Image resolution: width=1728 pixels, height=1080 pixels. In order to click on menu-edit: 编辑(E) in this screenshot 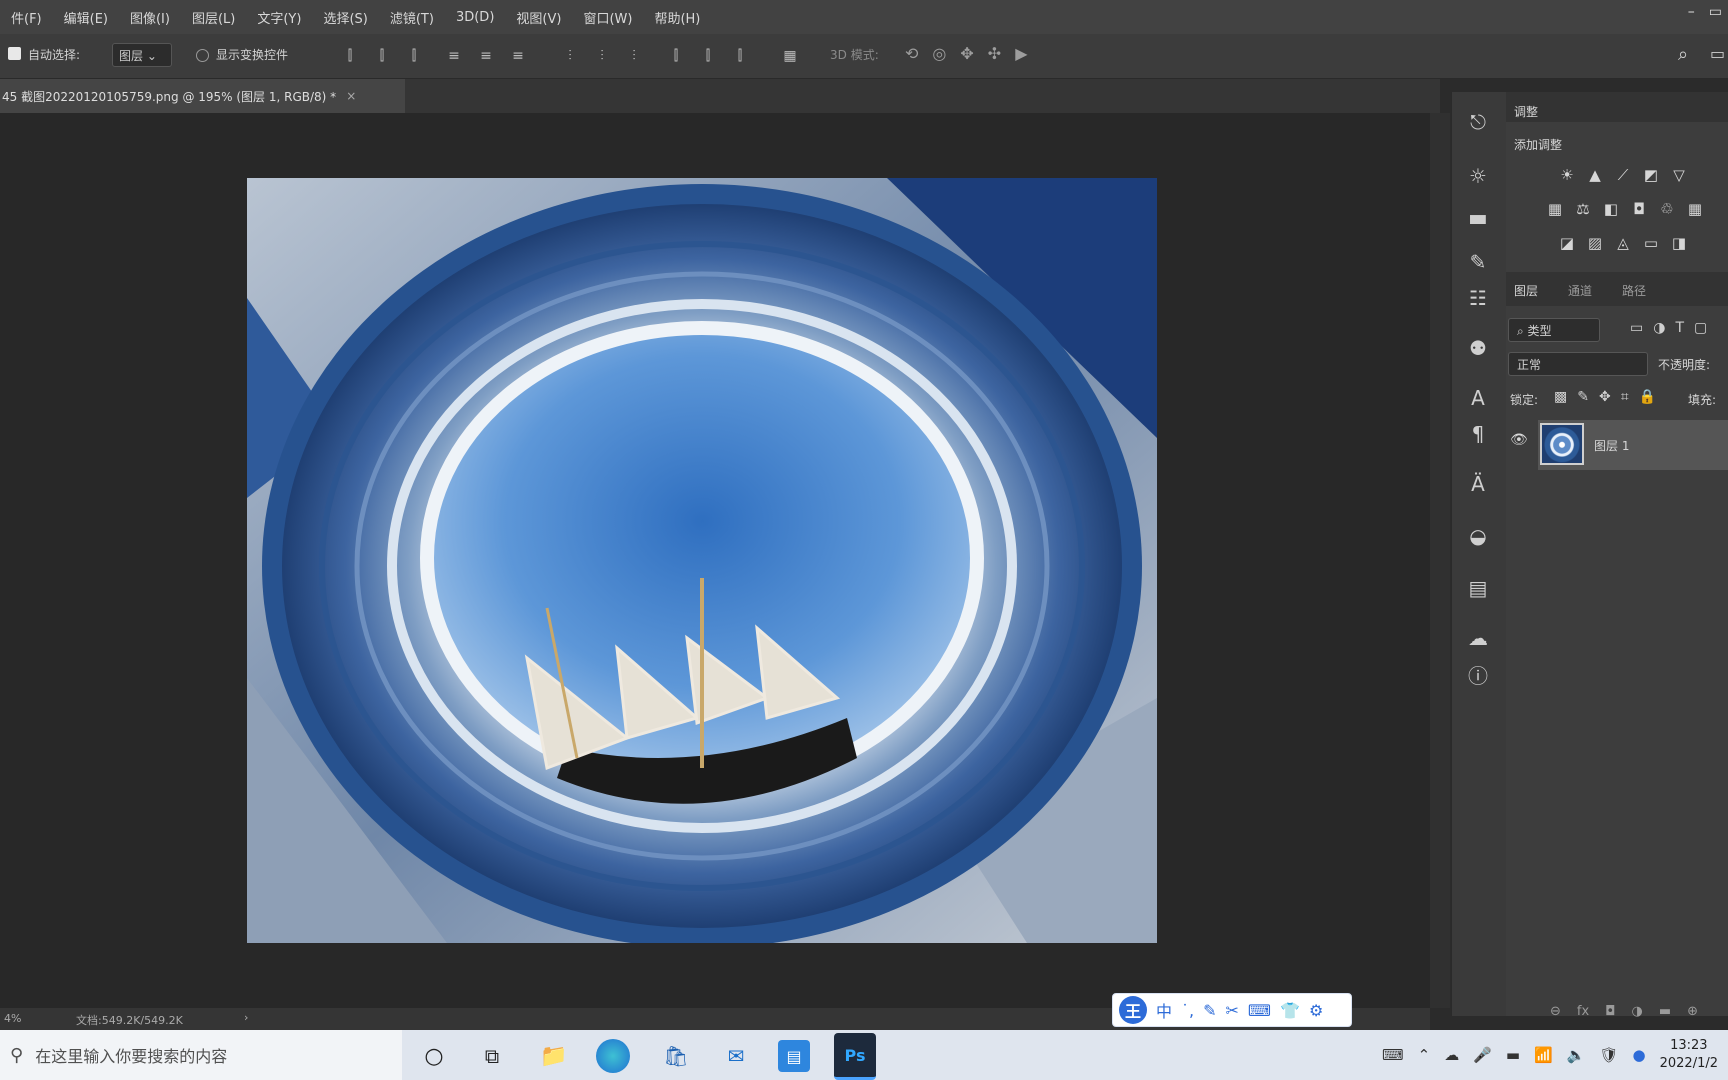, I will do `click(86, 17)`.